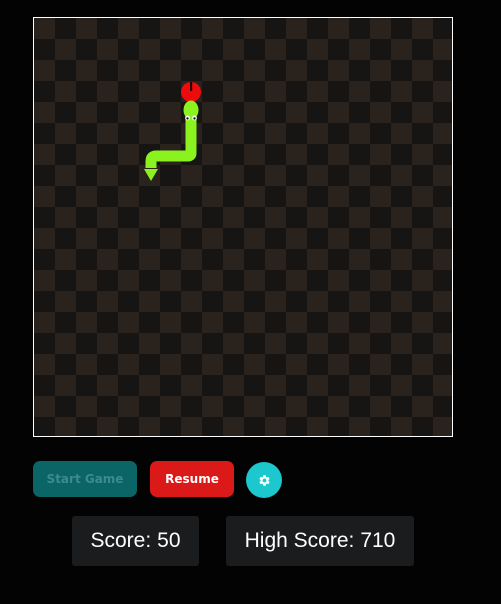 The image size is (501, 604). What do you see at coordinates (378, 540) in the screenshot?
I see `high-score-value: 710` at bounding box center [378, 540].